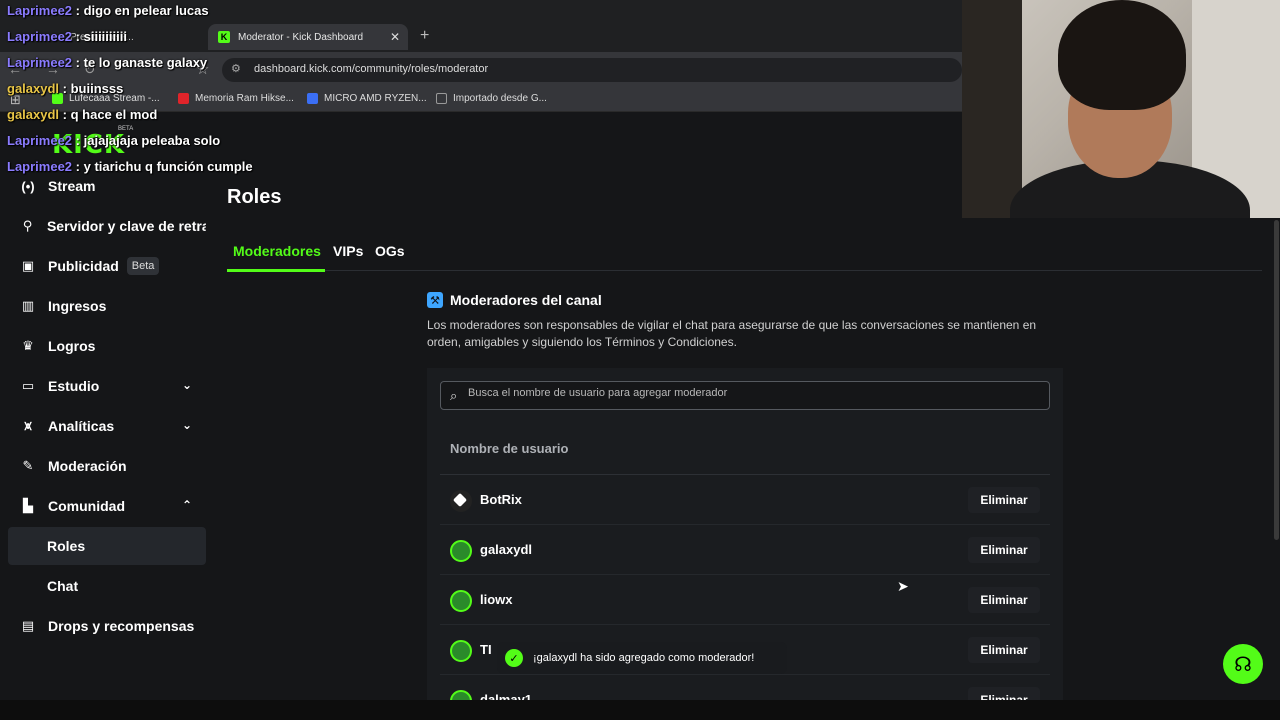  Describe the element at coordinates (66, 546) in the screenshot. I see `sidebar-item-label: Roles` at that location.